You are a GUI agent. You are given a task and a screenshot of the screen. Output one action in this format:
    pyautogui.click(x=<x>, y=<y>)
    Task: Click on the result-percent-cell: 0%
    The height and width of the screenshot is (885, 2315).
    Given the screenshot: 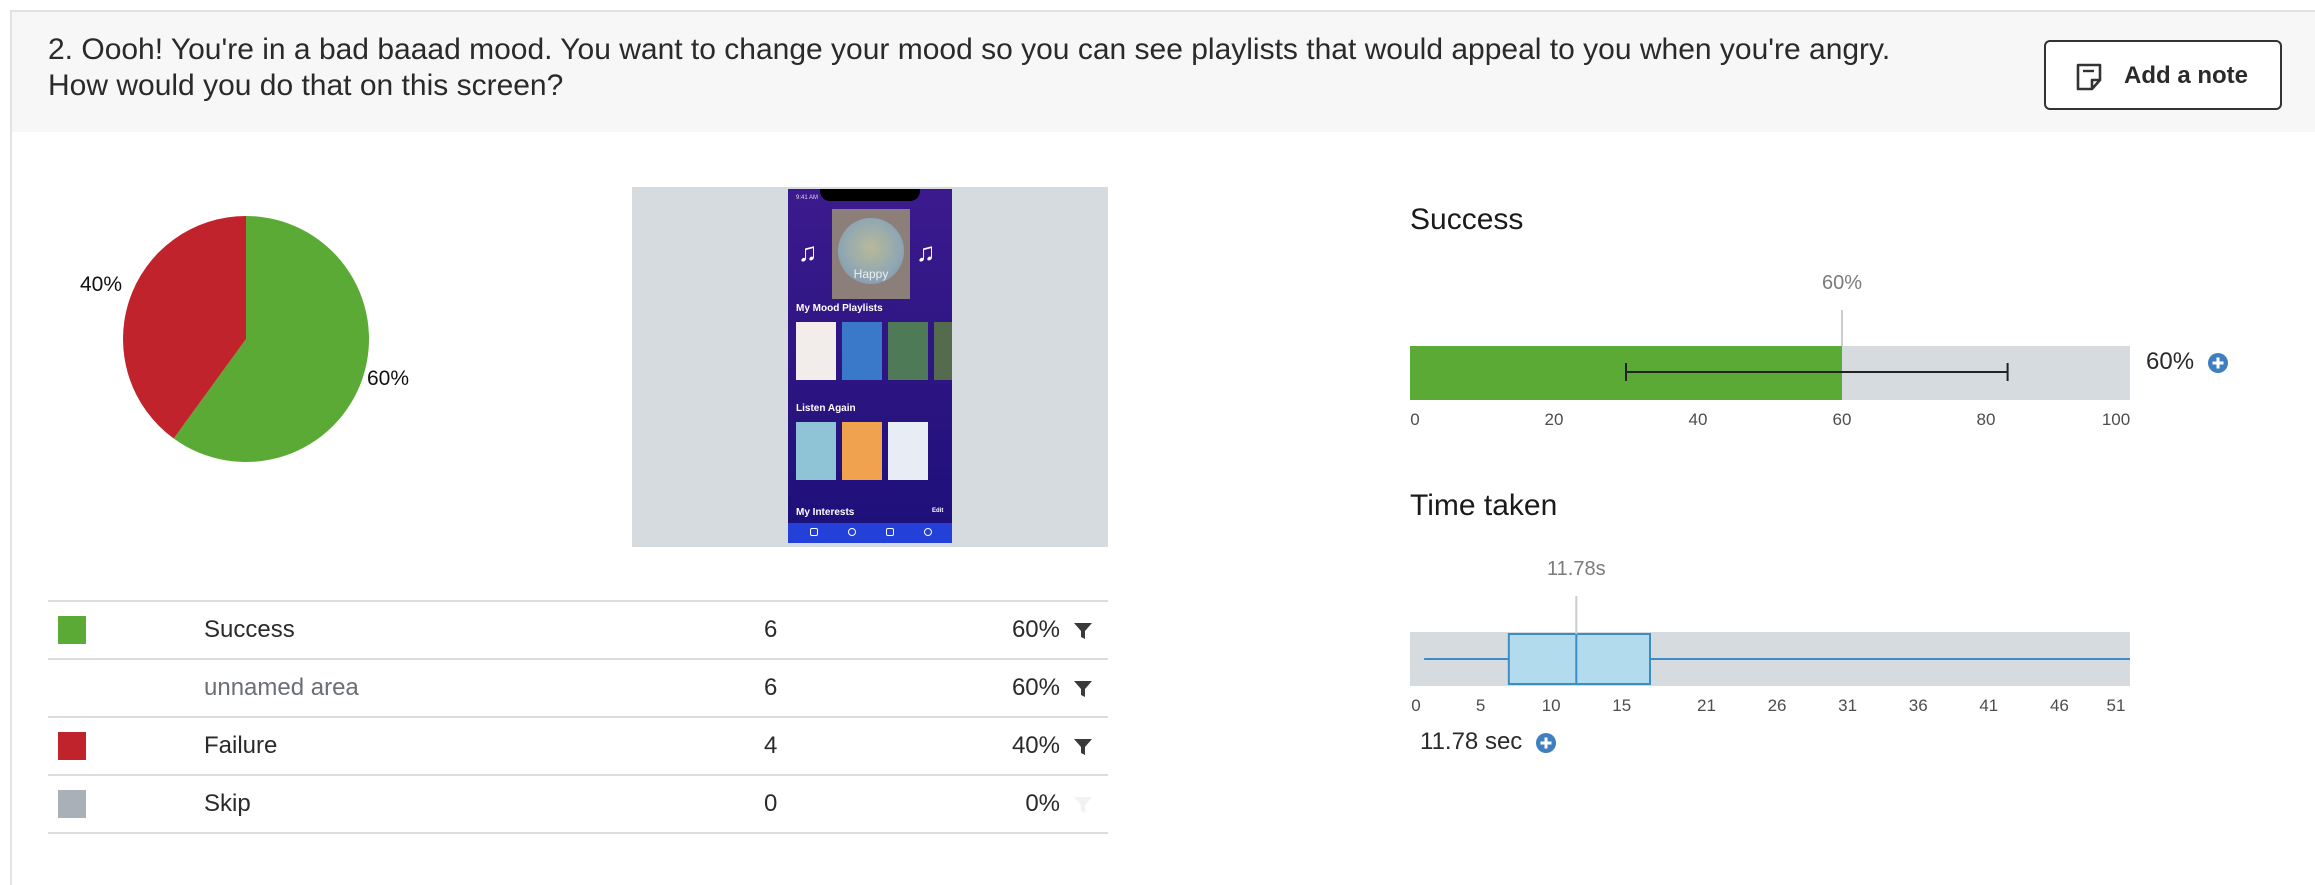 What is the action you would take?
    pyautogui.click(x=986, y=804)
    